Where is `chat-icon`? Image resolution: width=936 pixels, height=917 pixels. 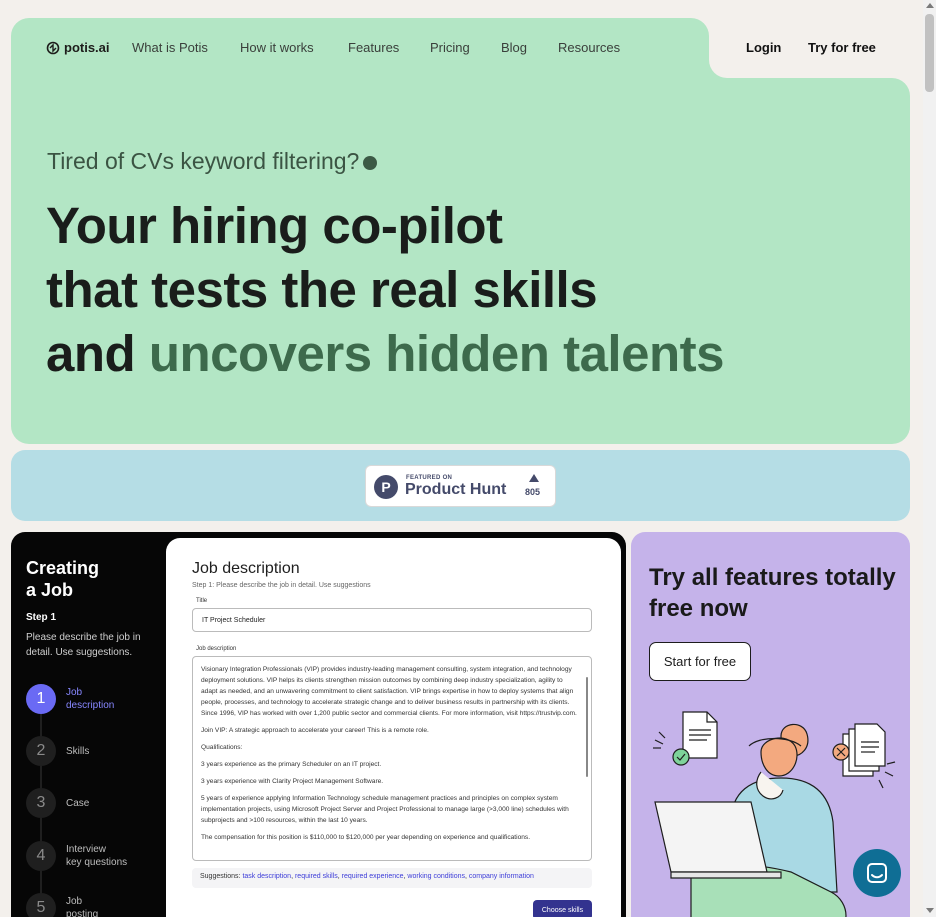
chat-icon is located at coordinates (877, 873).